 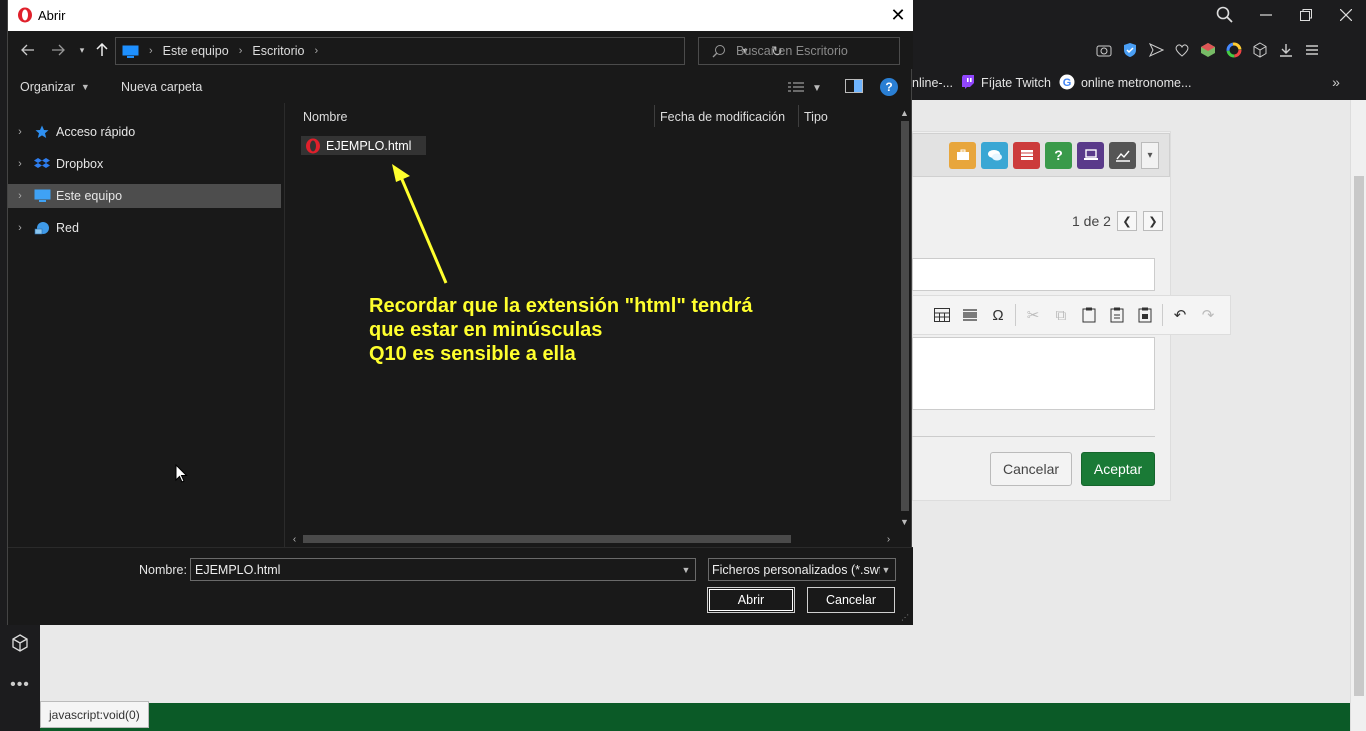 I want to click on new-folder-button: Nueva carpeta, so click(x=161, y=87).